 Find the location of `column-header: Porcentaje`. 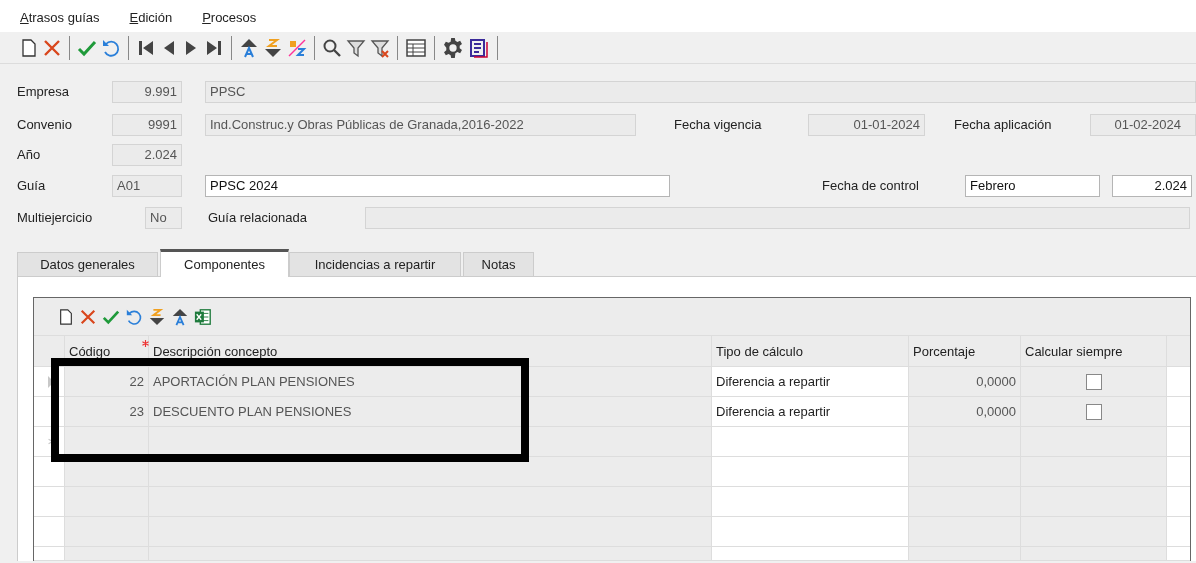

column-header: Porcentaje is located at coordinates (944, 352).